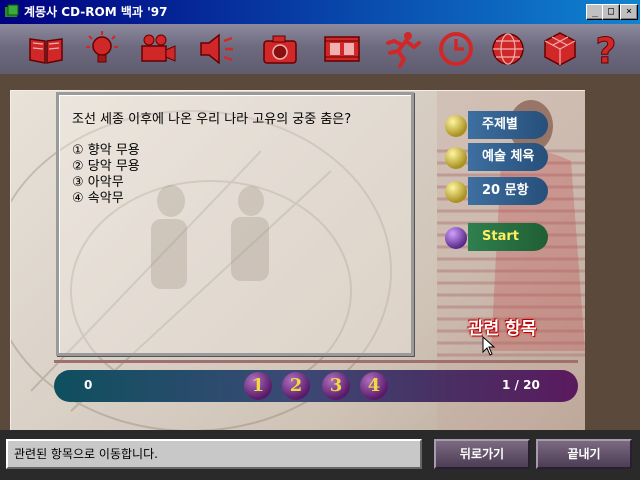  Describe the element at coordinates (456, 192) in the screenshot. I see `twenty-questions-ball-icon` at that location.